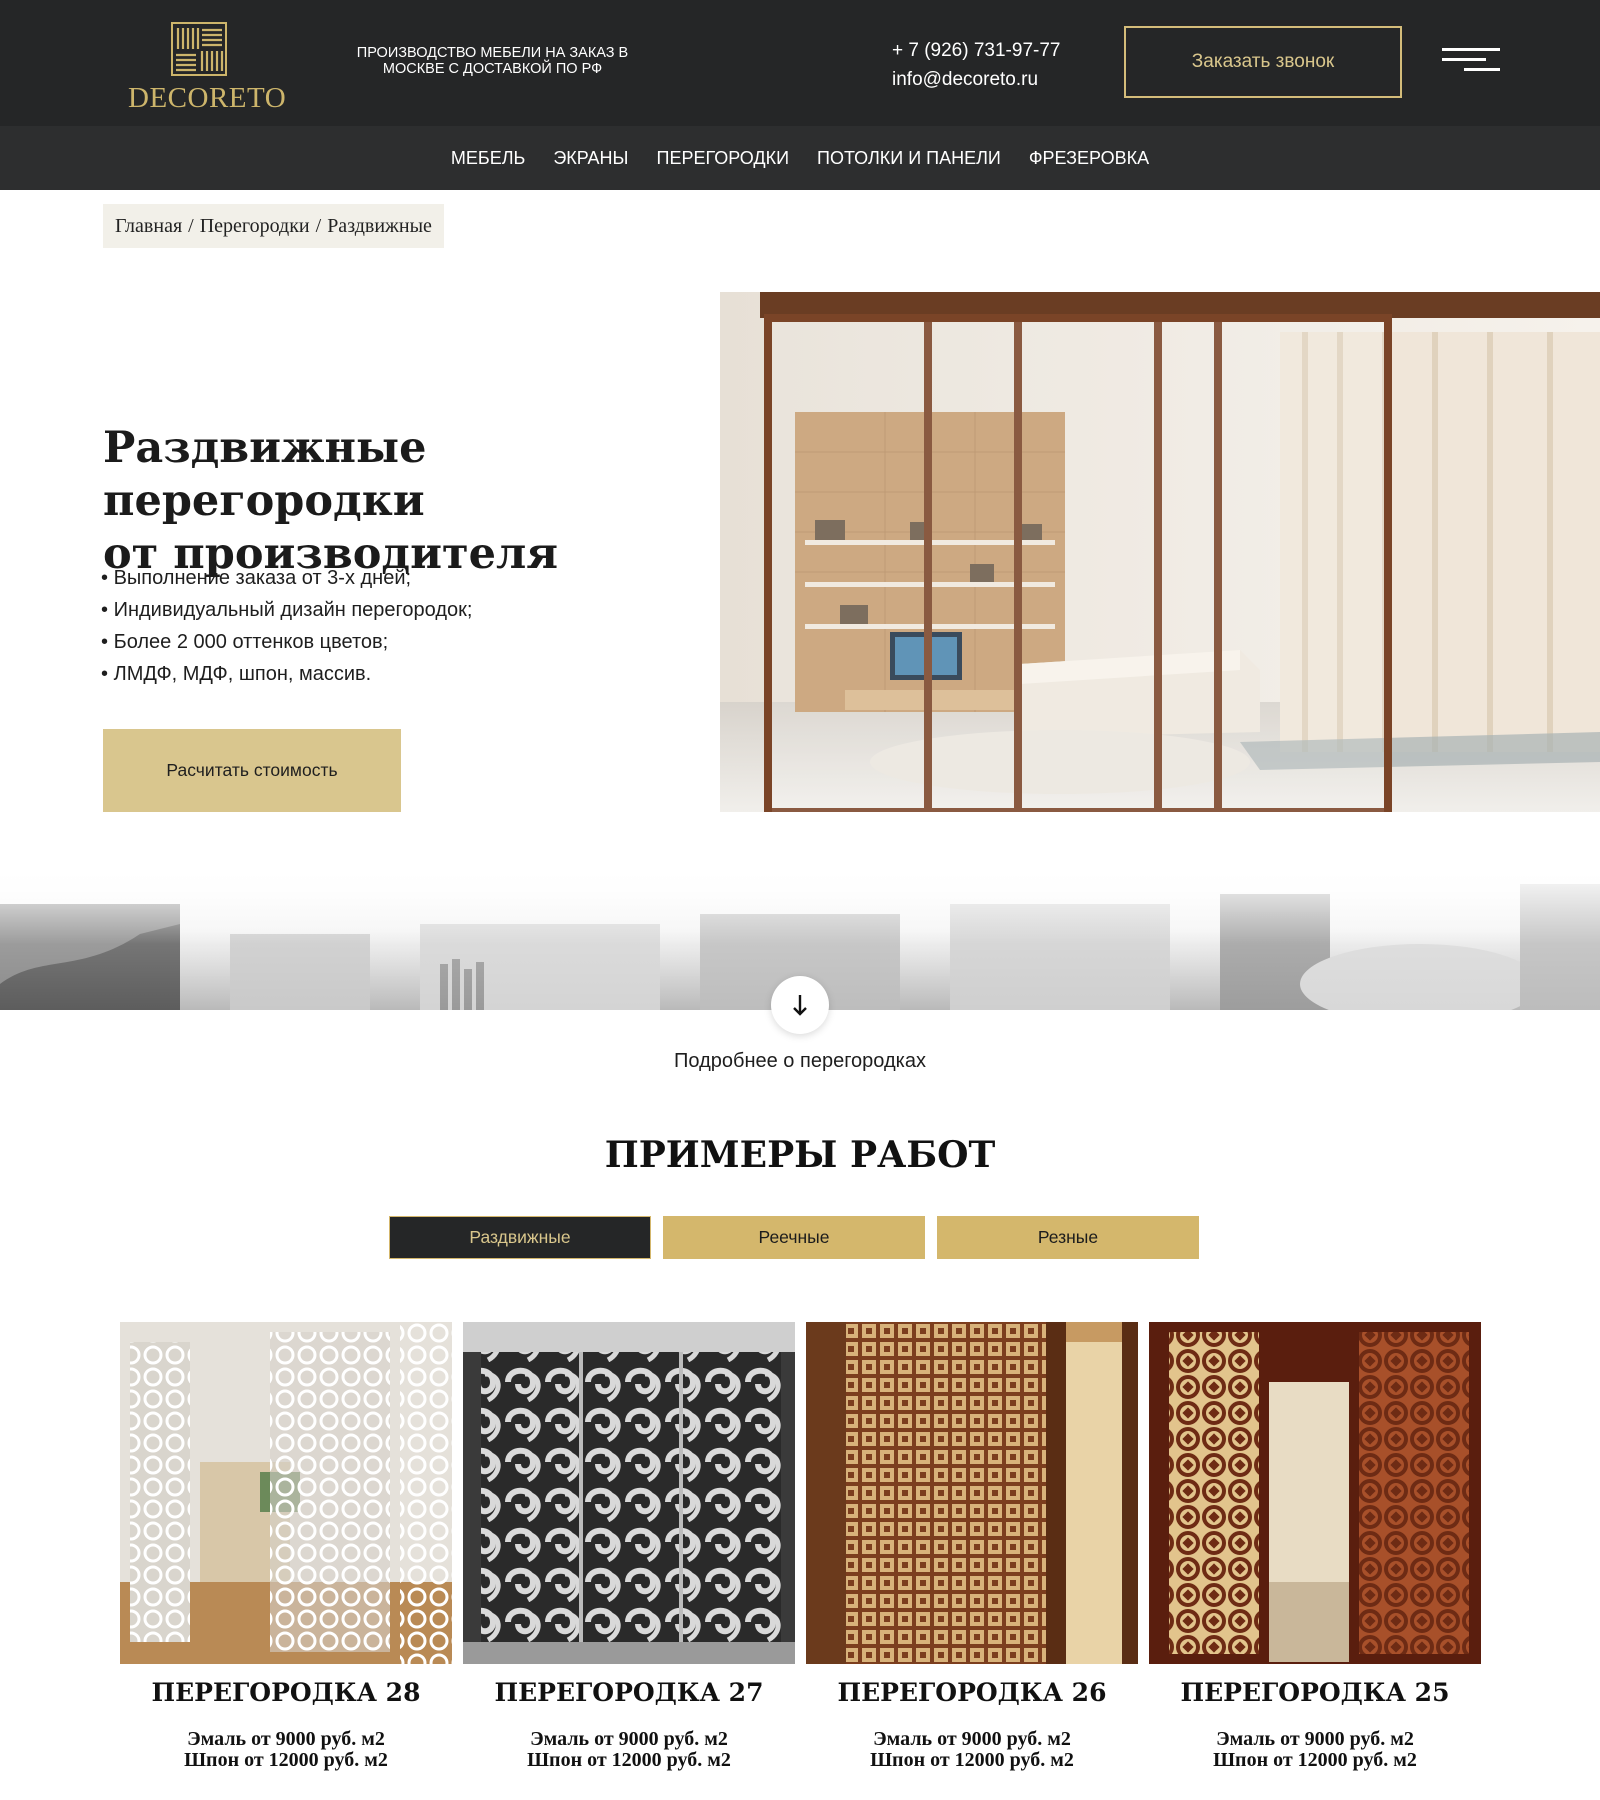 The image size is (1600, 1800). Describe the element at coordinates (972, 1692) in the screenshot. I see `product-title: ПЕРЕГОРОДКА 26` at that location.